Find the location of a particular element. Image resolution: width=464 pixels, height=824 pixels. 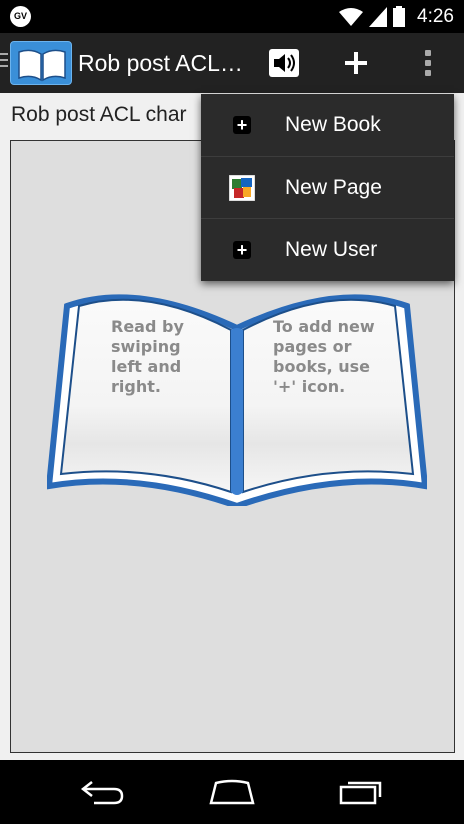

plus-icon is located at coordinates (356, 63).